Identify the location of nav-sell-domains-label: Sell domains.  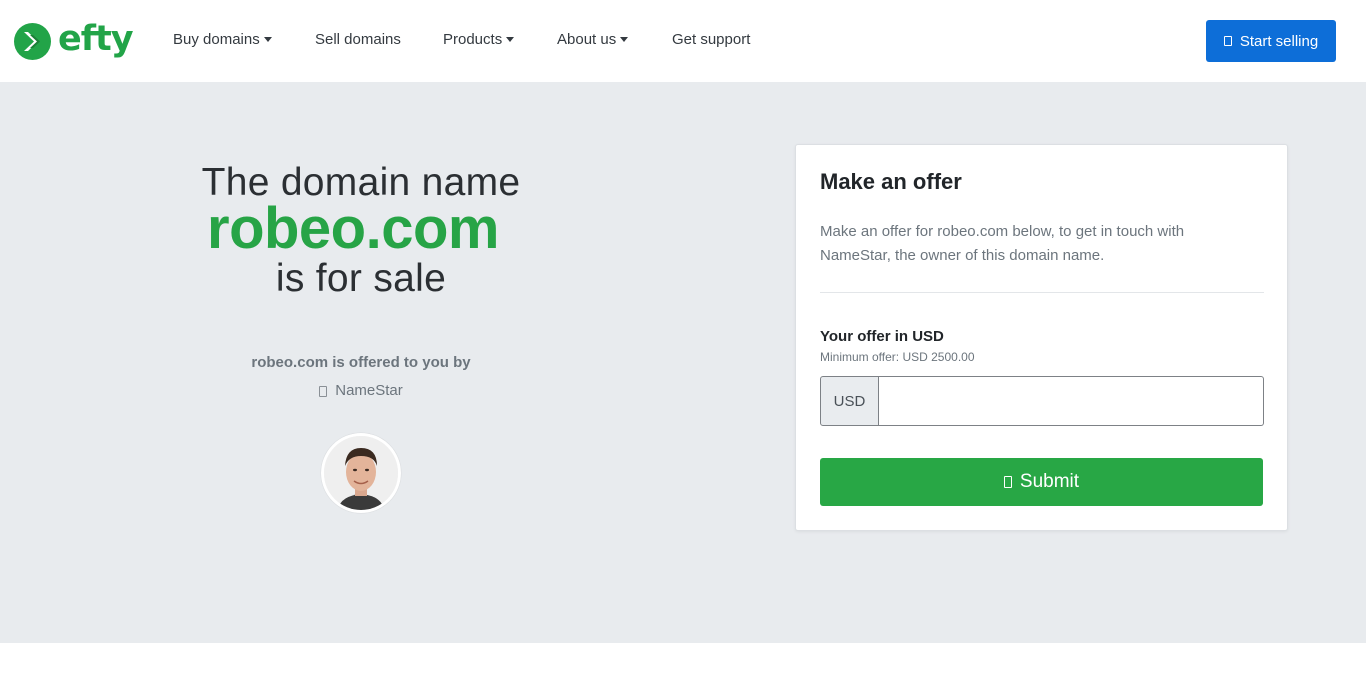
(358, 39).